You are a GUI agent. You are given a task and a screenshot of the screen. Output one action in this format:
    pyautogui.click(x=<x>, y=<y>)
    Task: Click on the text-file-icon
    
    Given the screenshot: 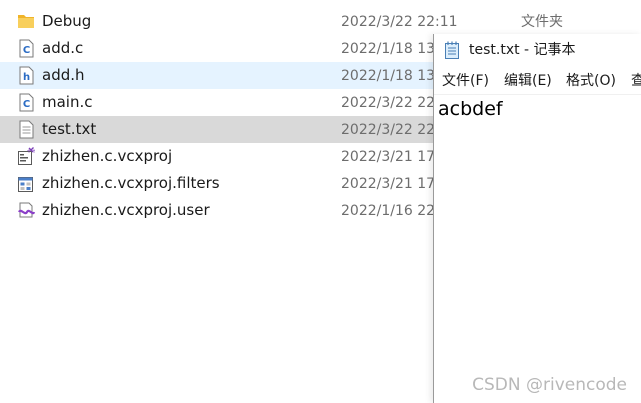 What is the action you would take?
    pyautogui.click(x=26, y=129)
    